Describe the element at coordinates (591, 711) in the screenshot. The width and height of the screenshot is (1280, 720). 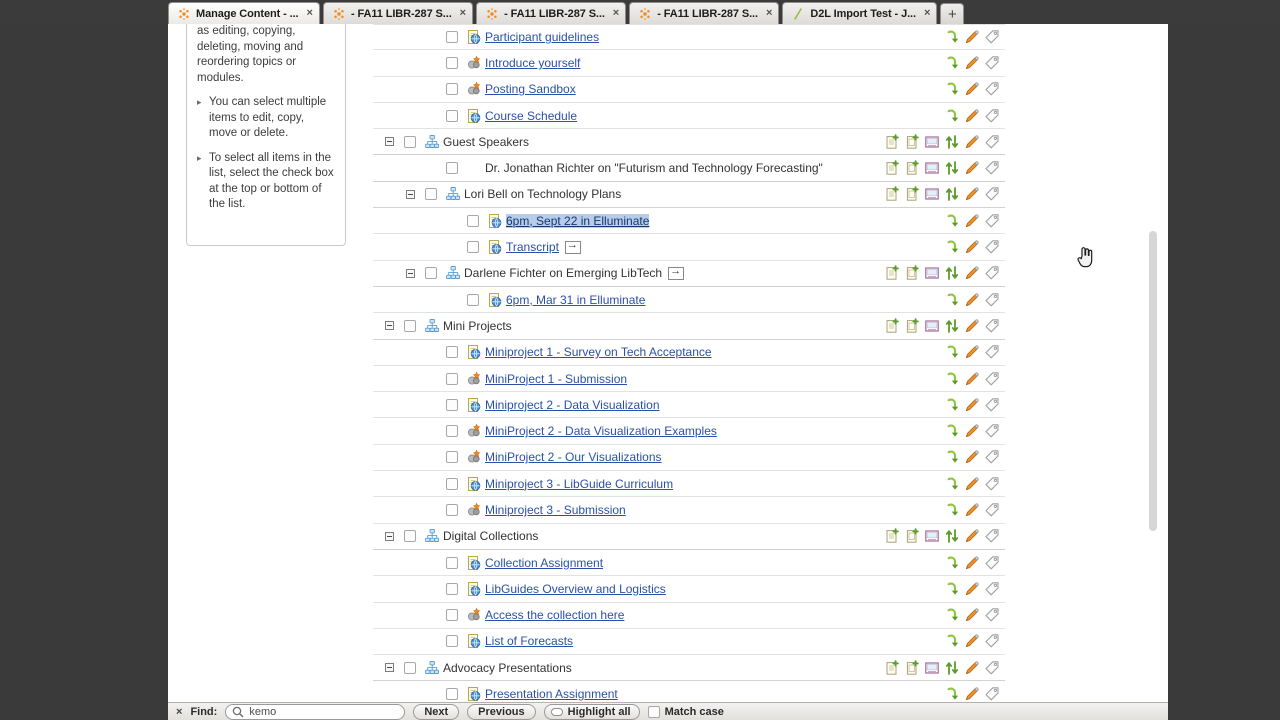
I see `highlight-all-toggle: Highlight all` at that location.